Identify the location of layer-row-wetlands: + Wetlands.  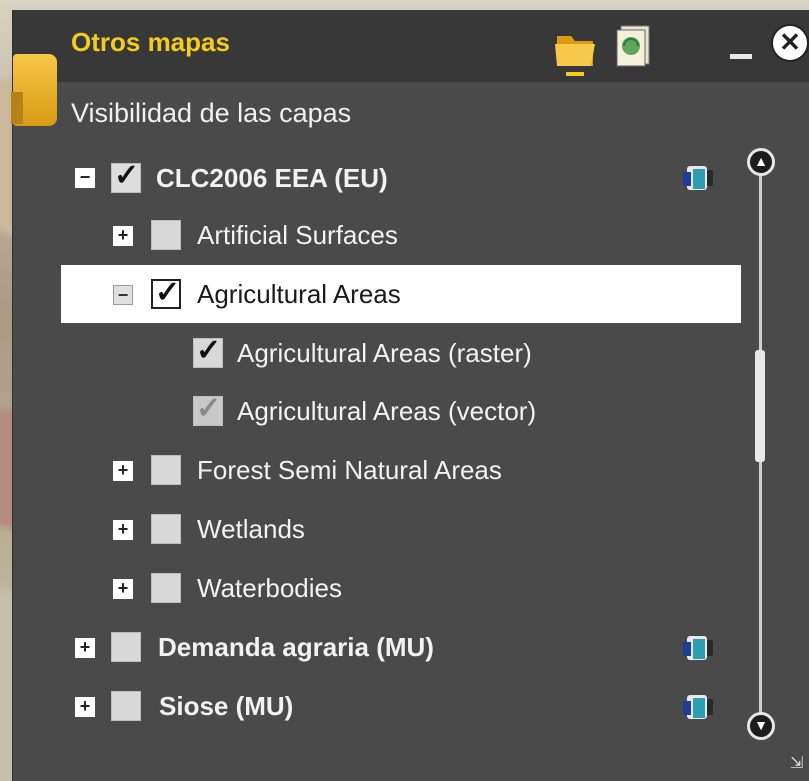
(377, 529).